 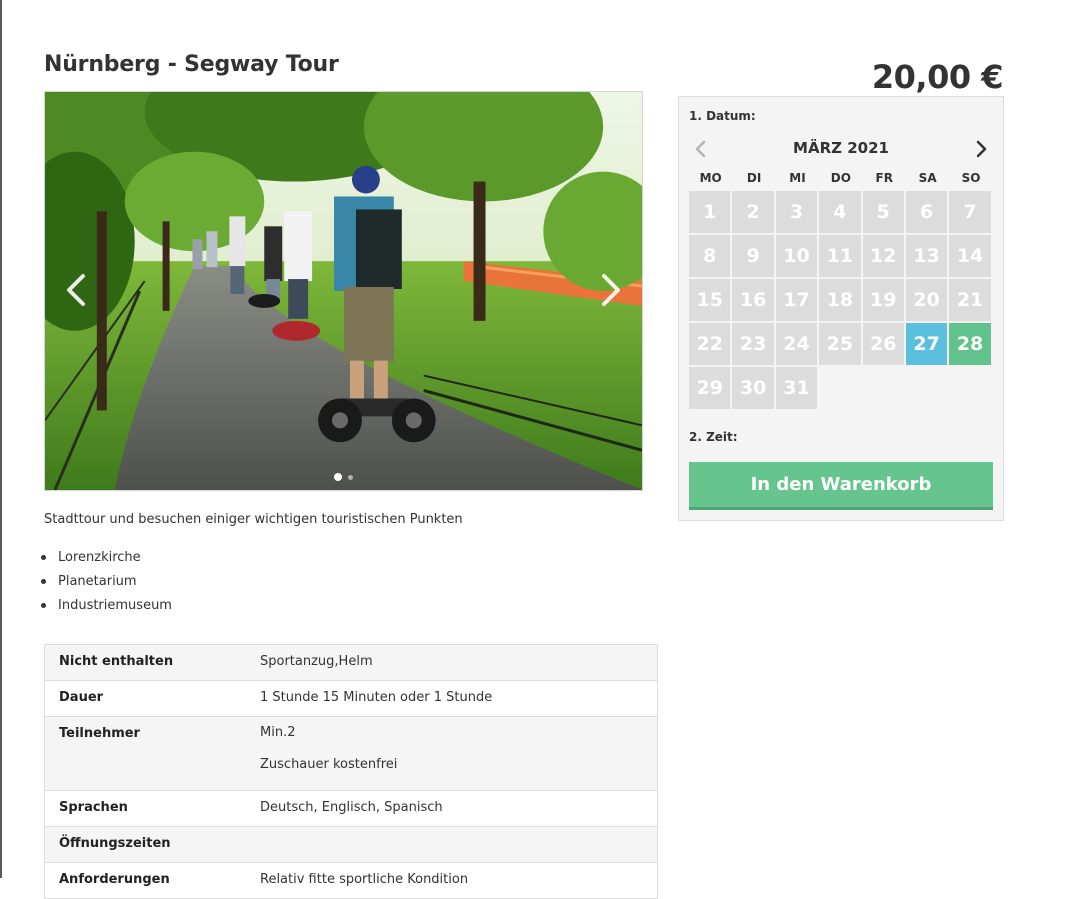 I want to click on calendar-day-unavailable: 24, so click(x=796, y=344).